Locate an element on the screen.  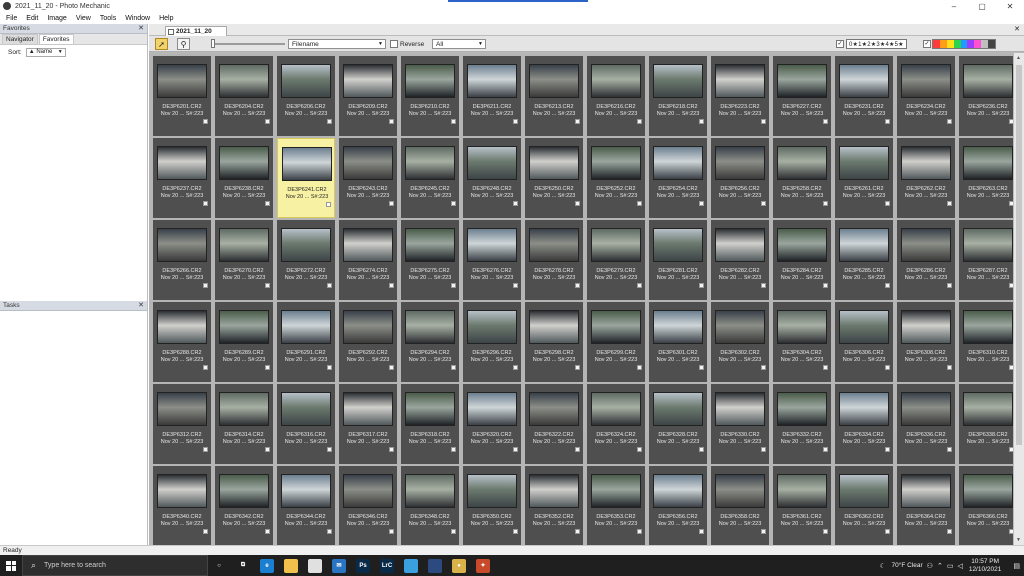
thumbnail-cell: DE3P6241.CR2 Nov 20 ... S#:223 is located at coordinates (306, 178).